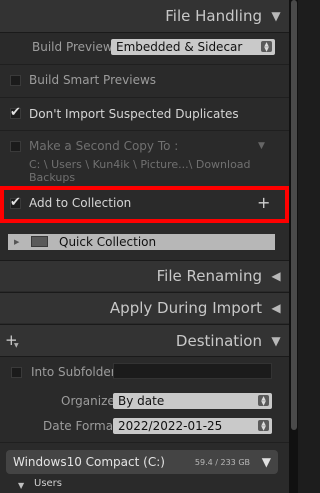  What do you see at coordinates (89, 462) in the screenshot?
I see `volume-name: Windows10 Compact (C:)` at bounding box center [89, 462].